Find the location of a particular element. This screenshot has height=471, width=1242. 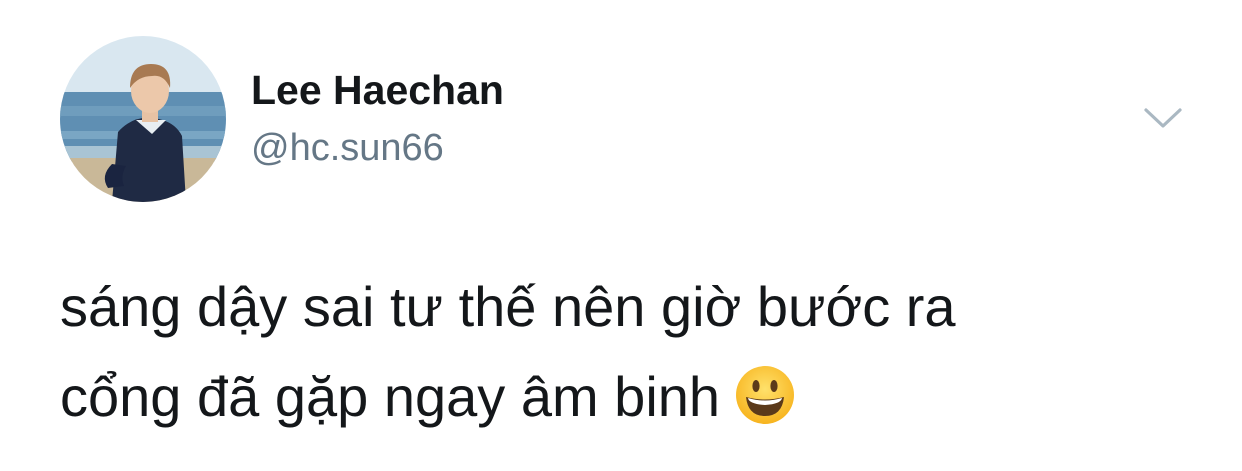

author-handle: @hc.sun66 is located at coordinates (347, 148).